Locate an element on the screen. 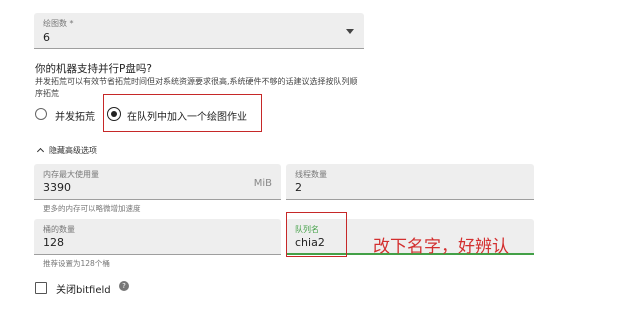 The width and height of the screenshot is (640, 314). memory-unit: MiB is located at coordinates (262, 183).